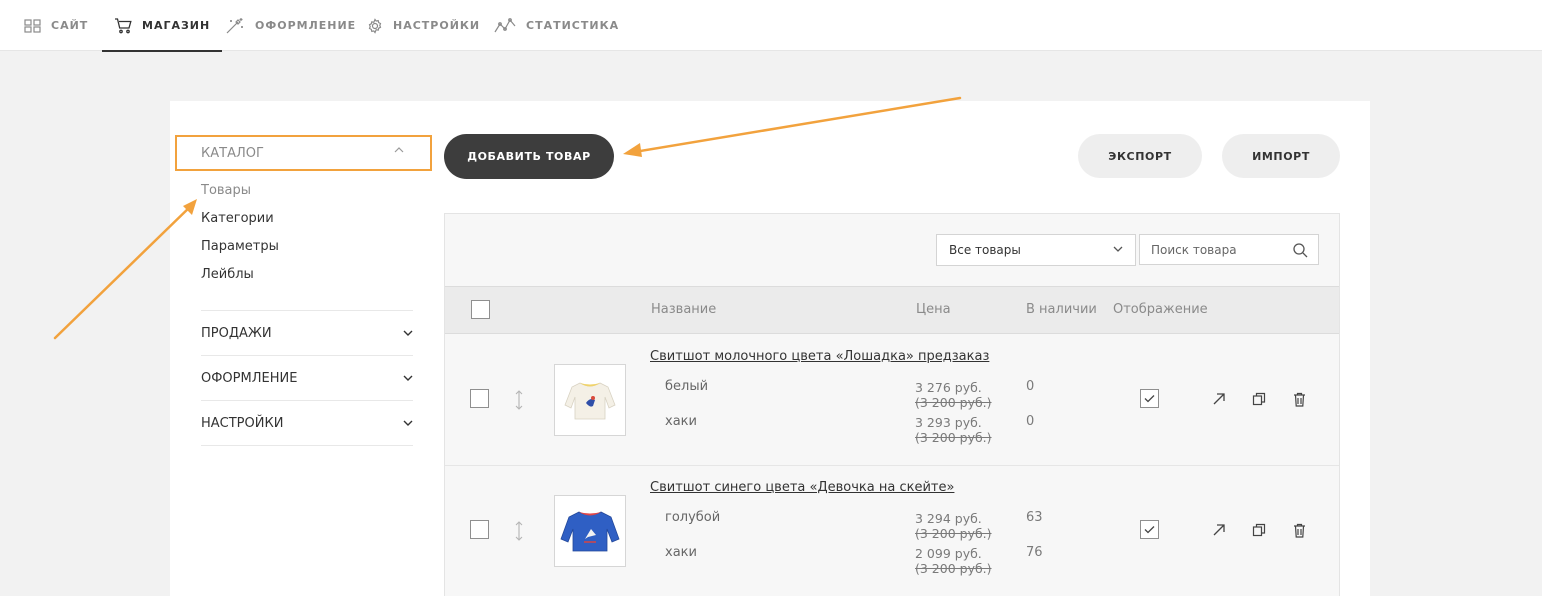 This screenshot has height=596, width=1542. Describe the element at coordinates (232, 153) in the screenshot. I see `sidebar-catalog-label: КАТАЛОГ` at that location.